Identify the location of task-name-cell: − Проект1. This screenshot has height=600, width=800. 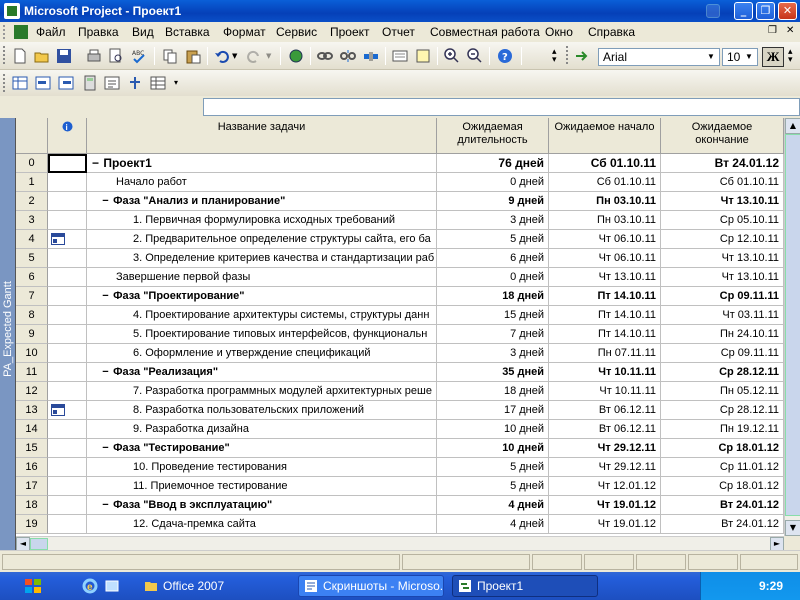
(262, 163).